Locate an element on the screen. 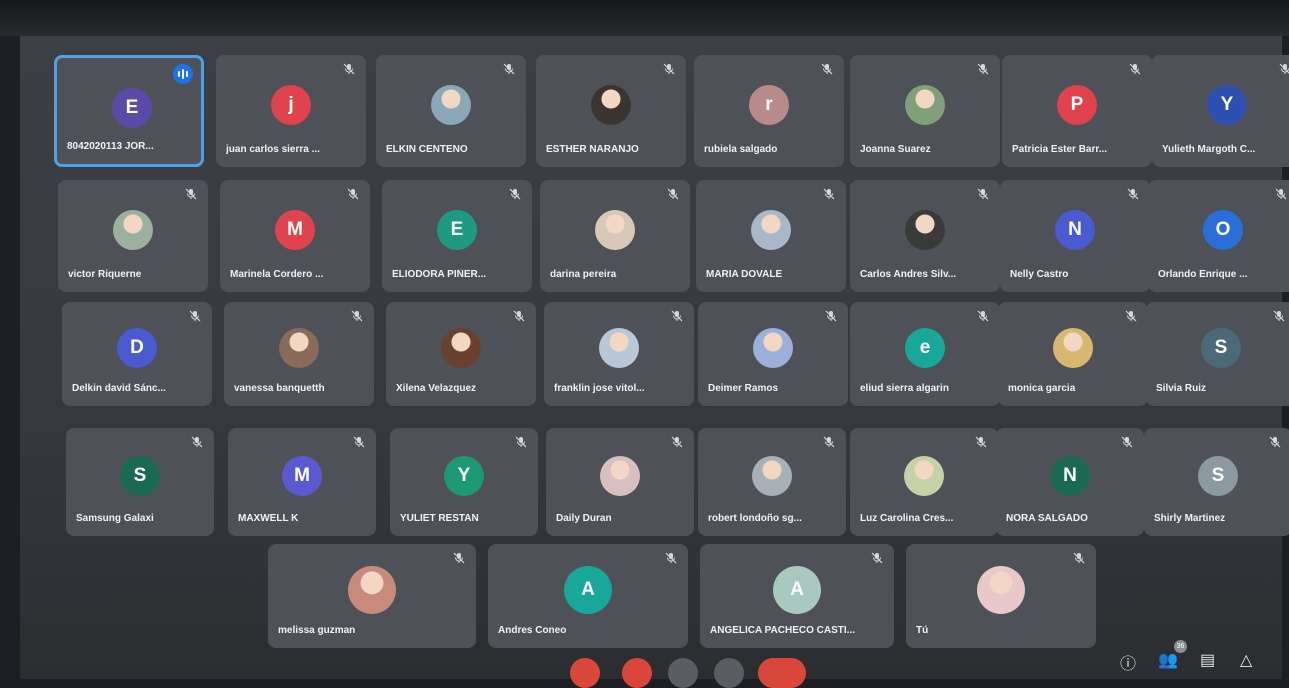 The height and width of the screenshot is (688, 1289). chat-icon: ▤ is located at coordinates (1207, 660).